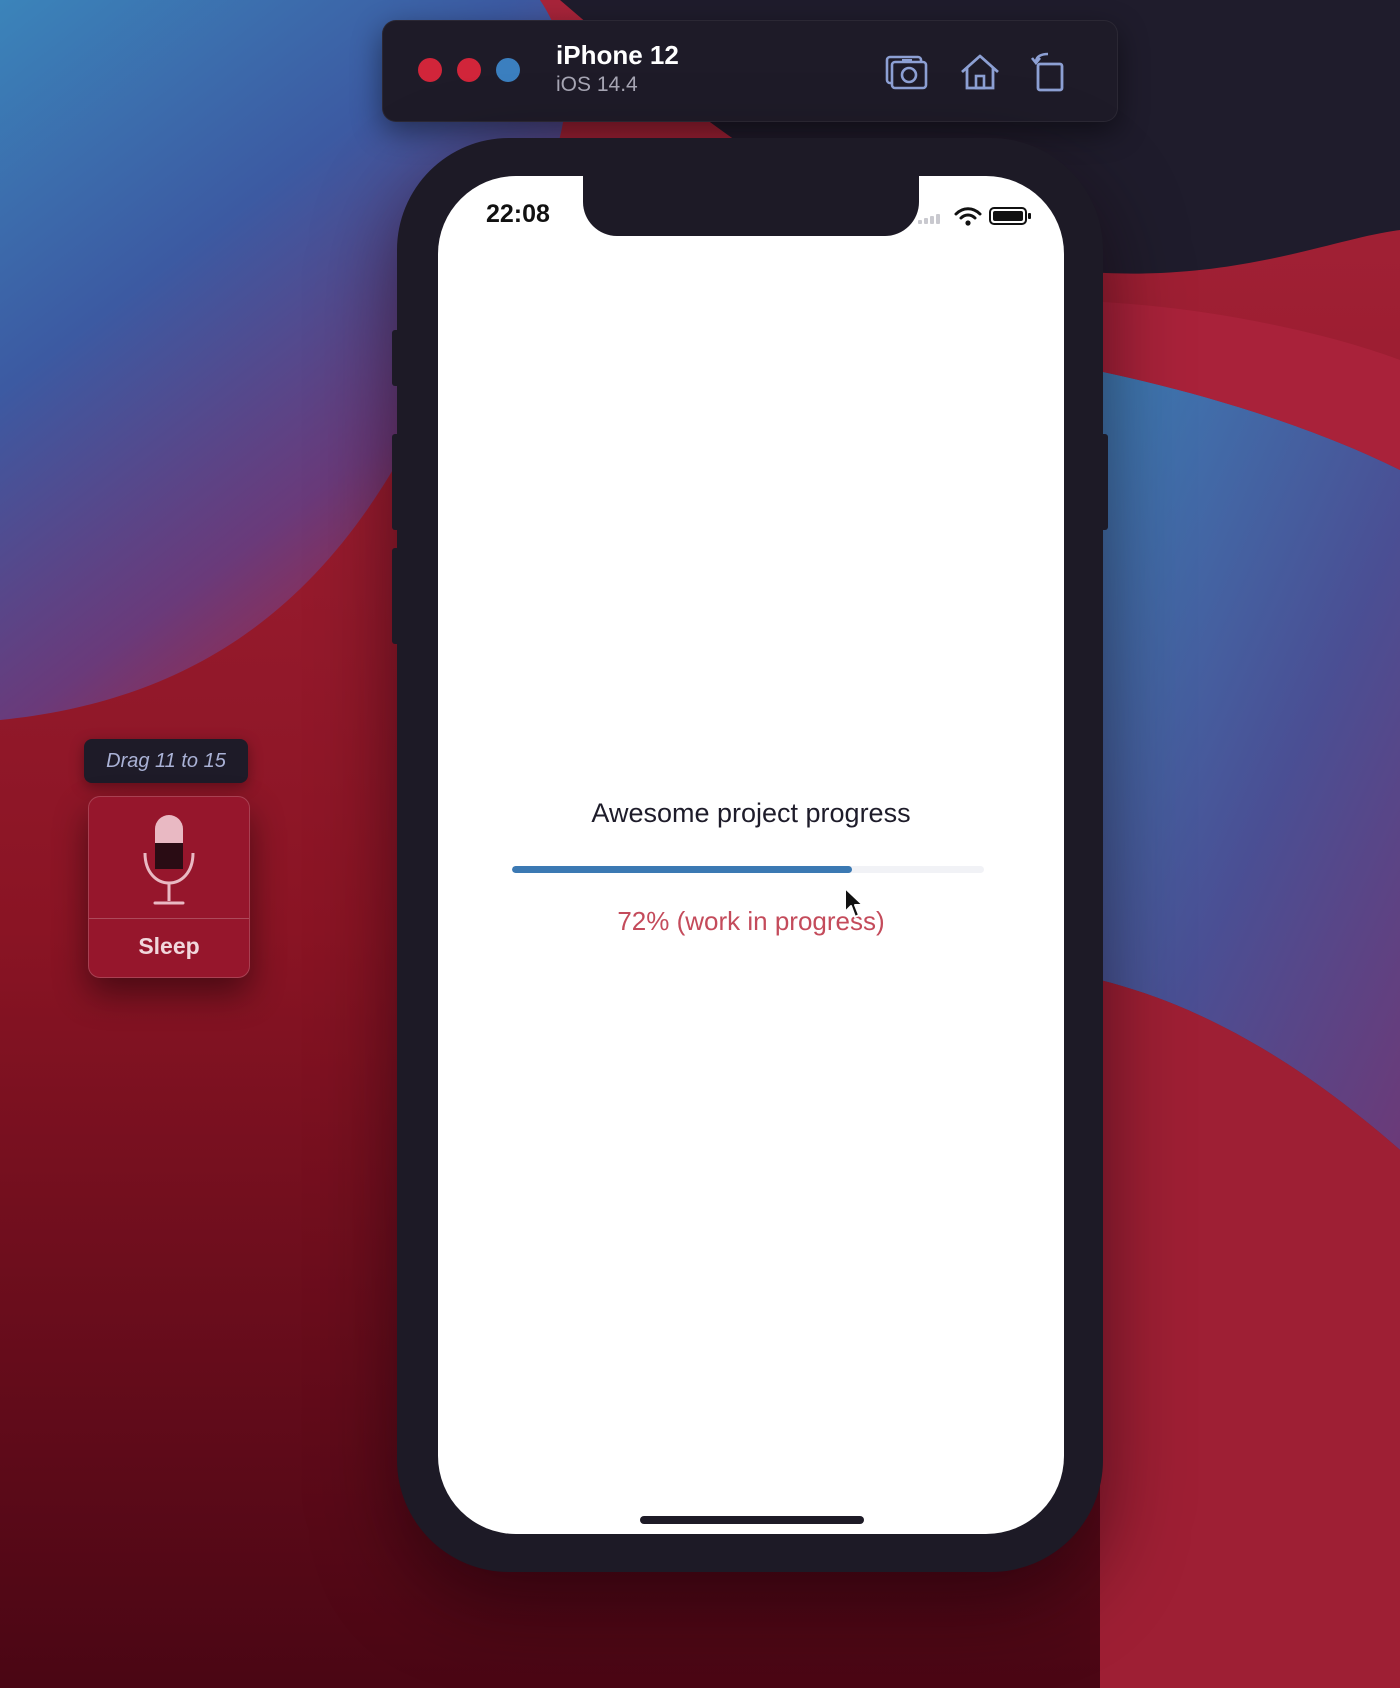 This screenshot has width=1400, height=1688. Describe the element at coordinates (169, 860) in the screenshot. I see `microphone-icon` at that location.